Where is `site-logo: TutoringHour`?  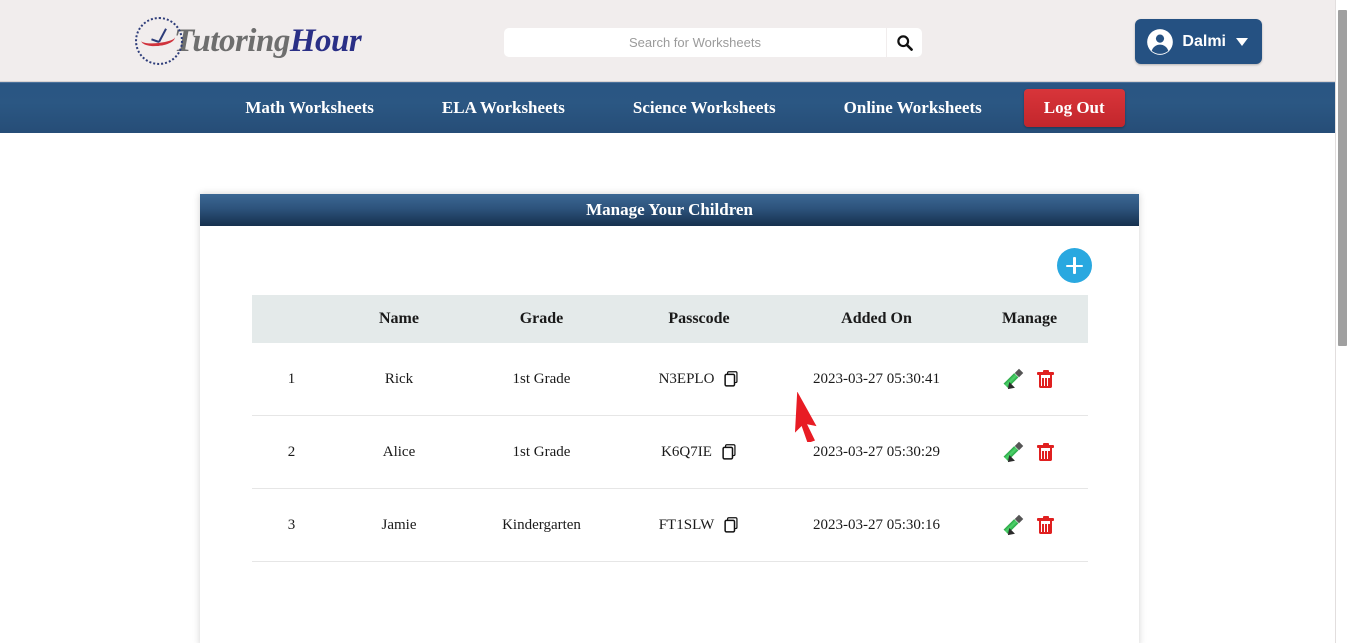 site-logo: TutoringHour is located at coordinates (248, 41).